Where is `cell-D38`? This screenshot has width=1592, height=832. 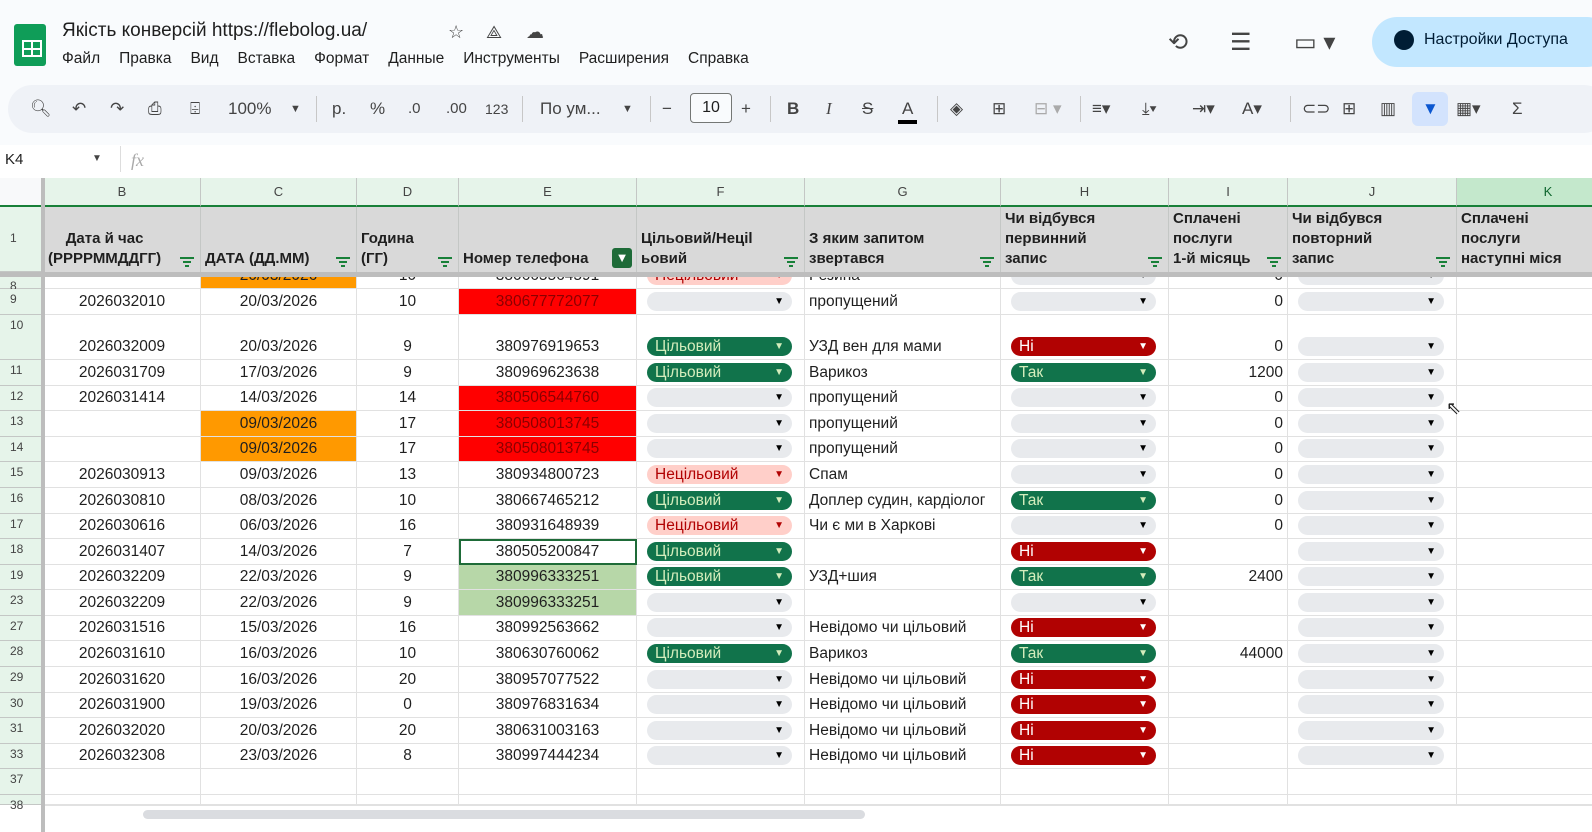
cell-D38 is located at coordinates (408, 800).